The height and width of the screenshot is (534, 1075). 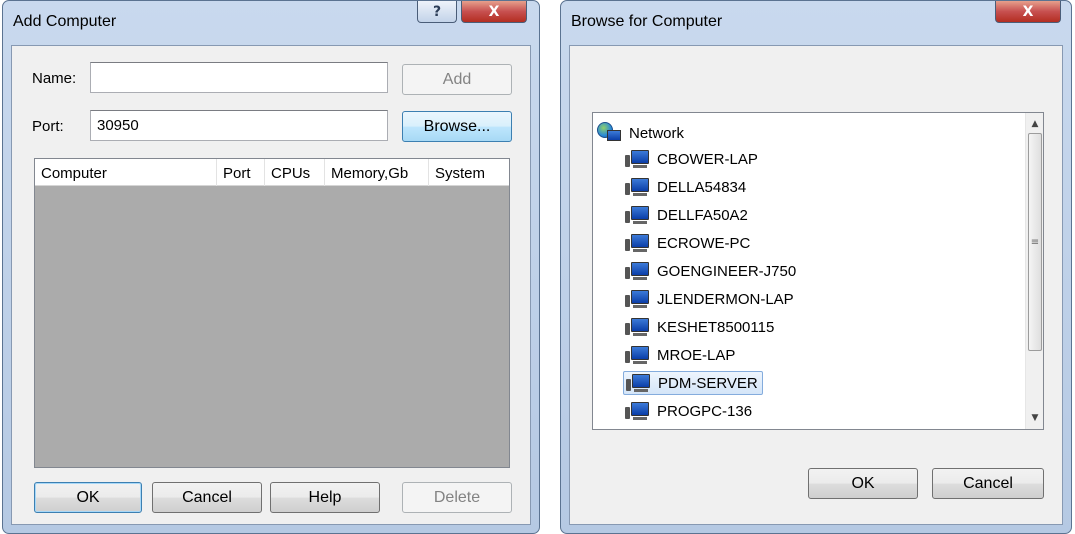 What do you see at coordinates (65, 21) in the screenshot?
I see `dialog-title: Add Computer` at bounding box center [65, 21].